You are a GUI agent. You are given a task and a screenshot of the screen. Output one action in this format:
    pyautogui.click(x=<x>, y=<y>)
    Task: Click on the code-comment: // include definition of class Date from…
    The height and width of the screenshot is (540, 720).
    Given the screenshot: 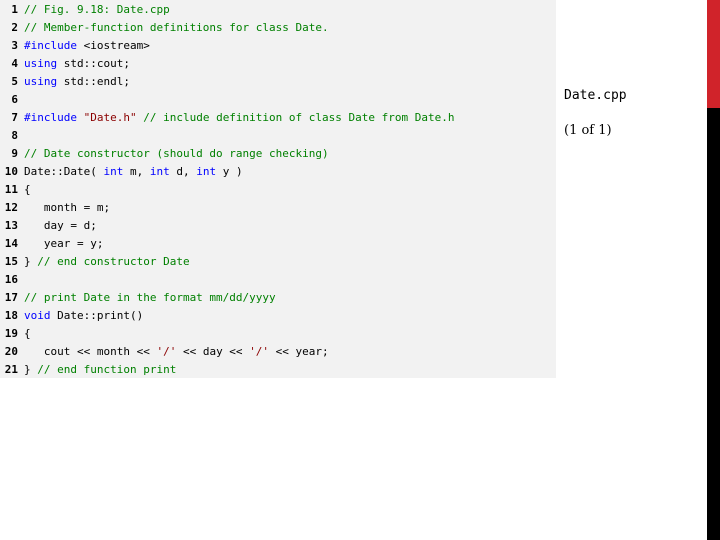 What is the action you would take?
    pyautogui.click(x=299, y=117)
    